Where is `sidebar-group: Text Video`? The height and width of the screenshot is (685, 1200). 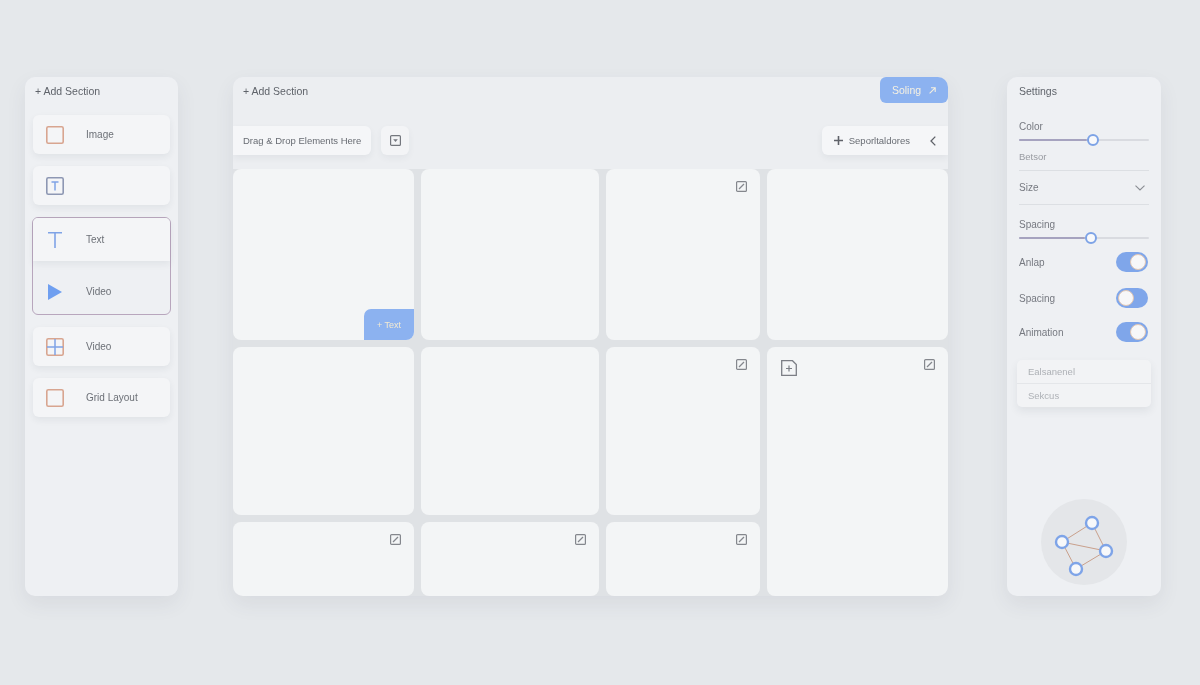
sidebar-group: Text Video is located at coordinates (101, 266).